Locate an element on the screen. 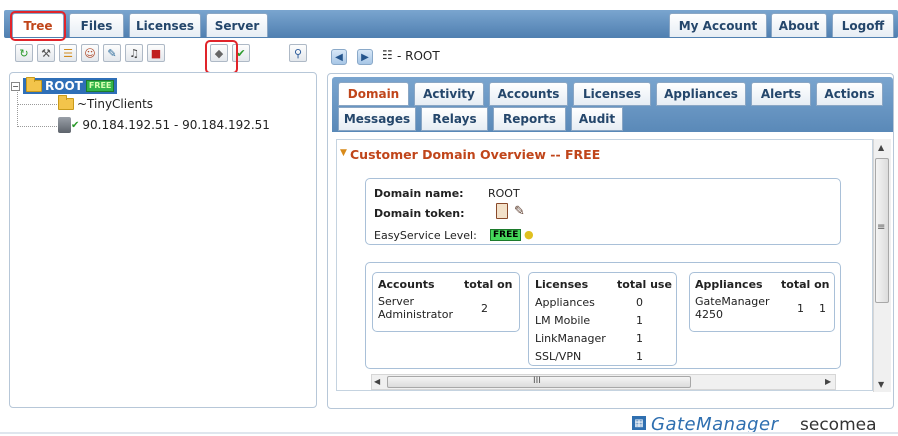  tree-root-label: ROOT is located at coordinates (64, 86).